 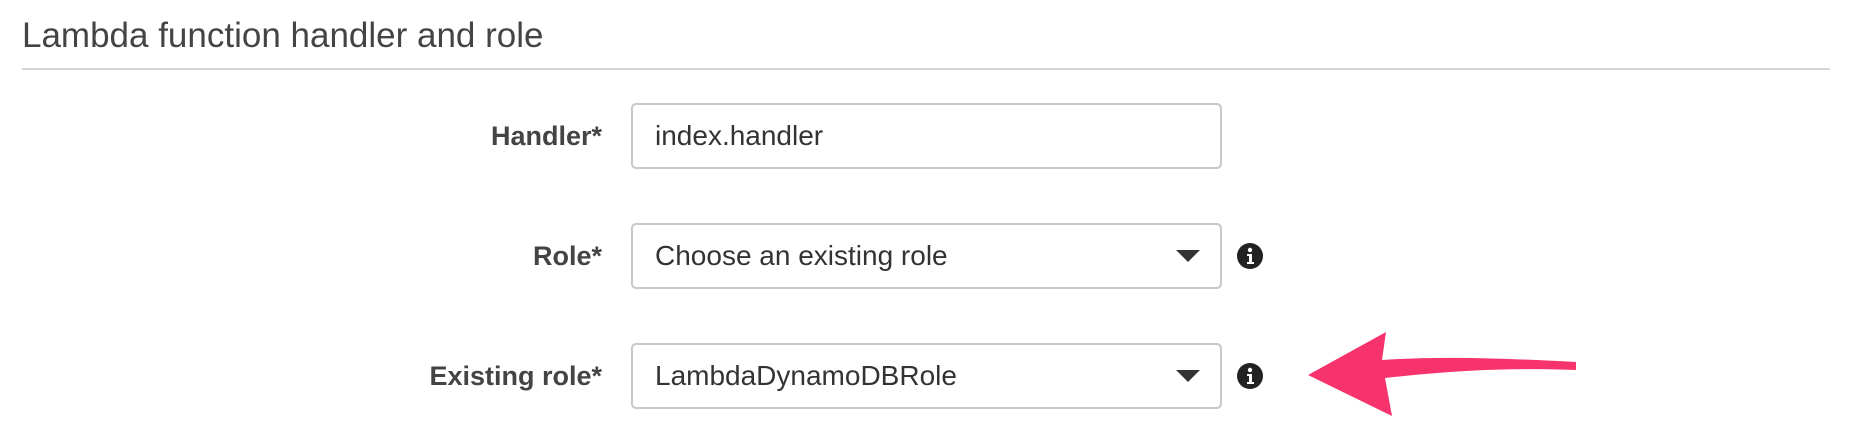 I want to click on existing-role-select-value: LambdaDynamoDBRole, so click(x=806, y=375).